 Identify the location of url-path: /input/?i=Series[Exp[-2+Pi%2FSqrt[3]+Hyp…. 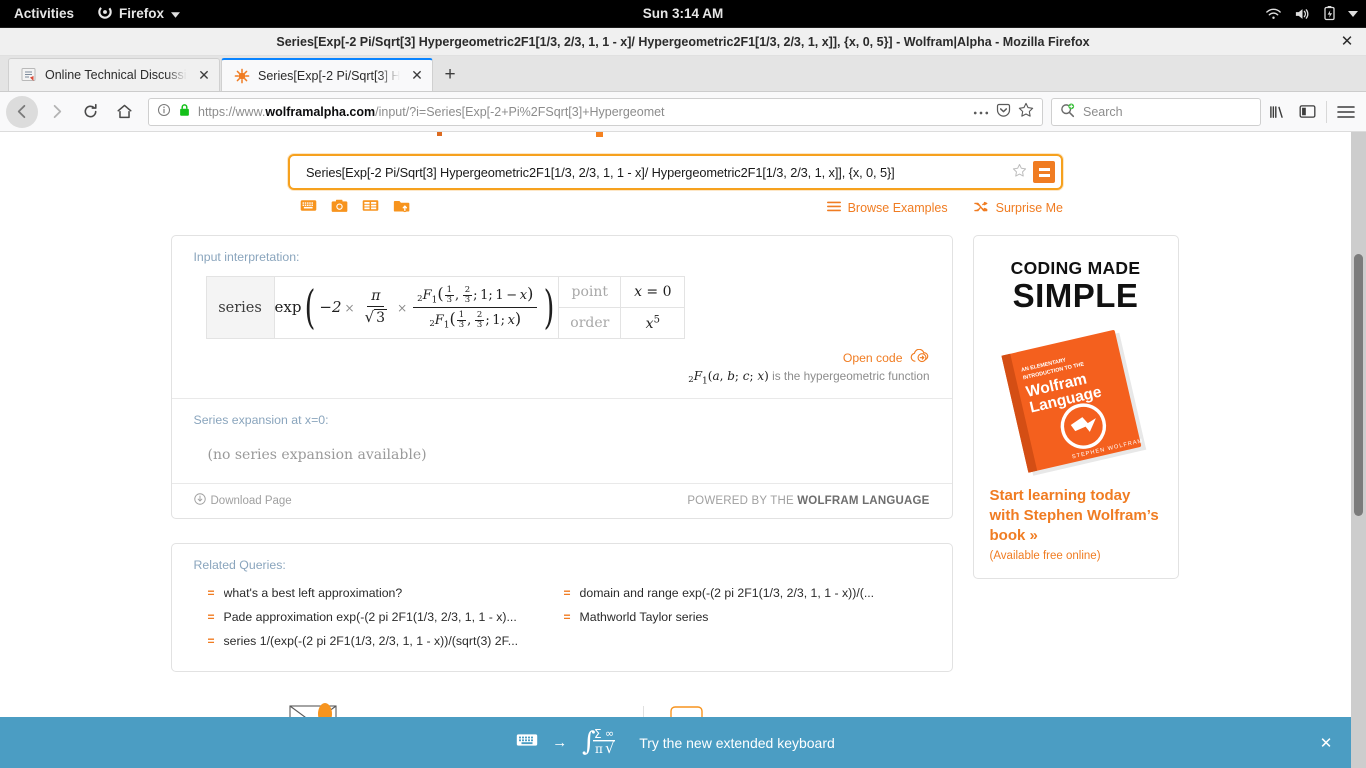
(520, 111).